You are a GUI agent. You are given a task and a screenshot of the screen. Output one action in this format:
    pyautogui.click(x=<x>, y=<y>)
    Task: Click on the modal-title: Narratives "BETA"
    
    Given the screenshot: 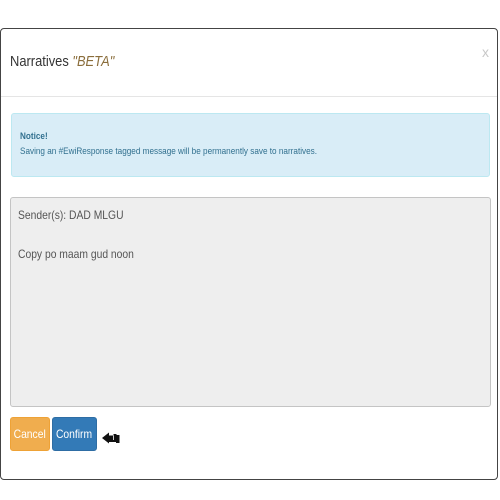 What is the action you would take?
    pyautogui.click(x=62, y=61)
    